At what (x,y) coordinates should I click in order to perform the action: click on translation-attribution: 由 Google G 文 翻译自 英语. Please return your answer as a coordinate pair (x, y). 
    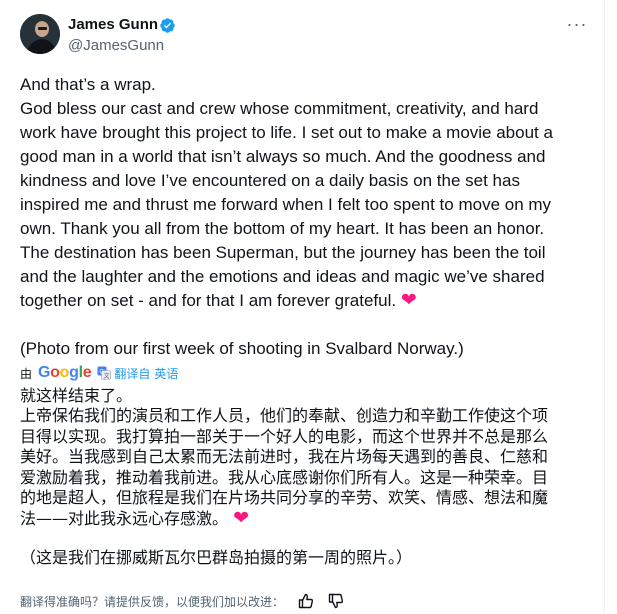
    Looking at the image, I should click on (99, 373).